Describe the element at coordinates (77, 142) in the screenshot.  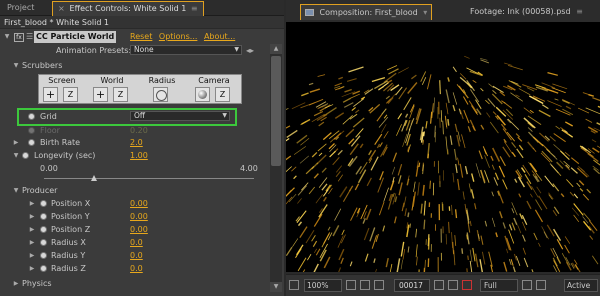
I see `birth-rate-row: ▶ Birth Rate 2.0` at that location.